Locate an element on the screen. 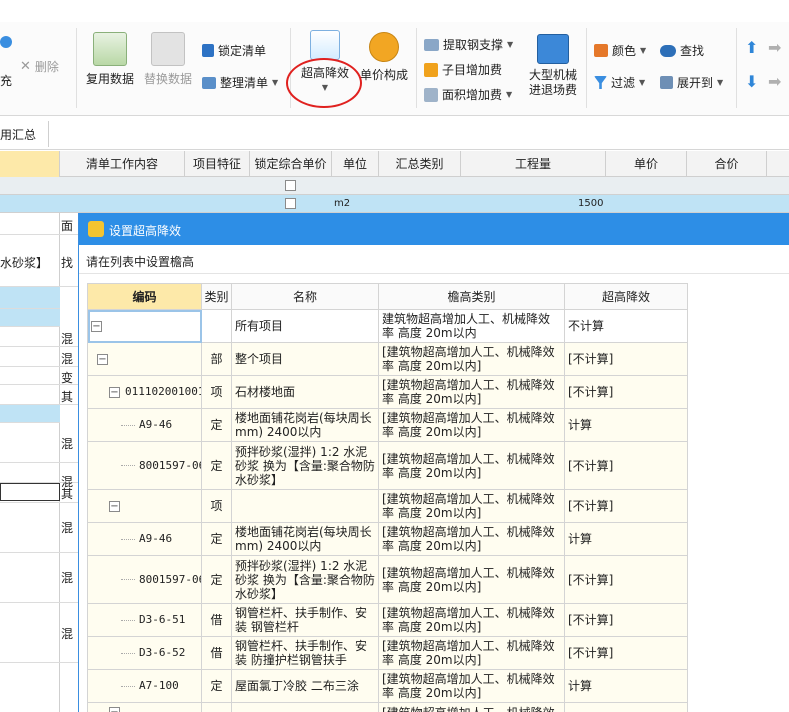 The height and width of the screenshot is (712, 789). machinery-button: 大型机械 进退场费 is located at coordinates (553, 66).